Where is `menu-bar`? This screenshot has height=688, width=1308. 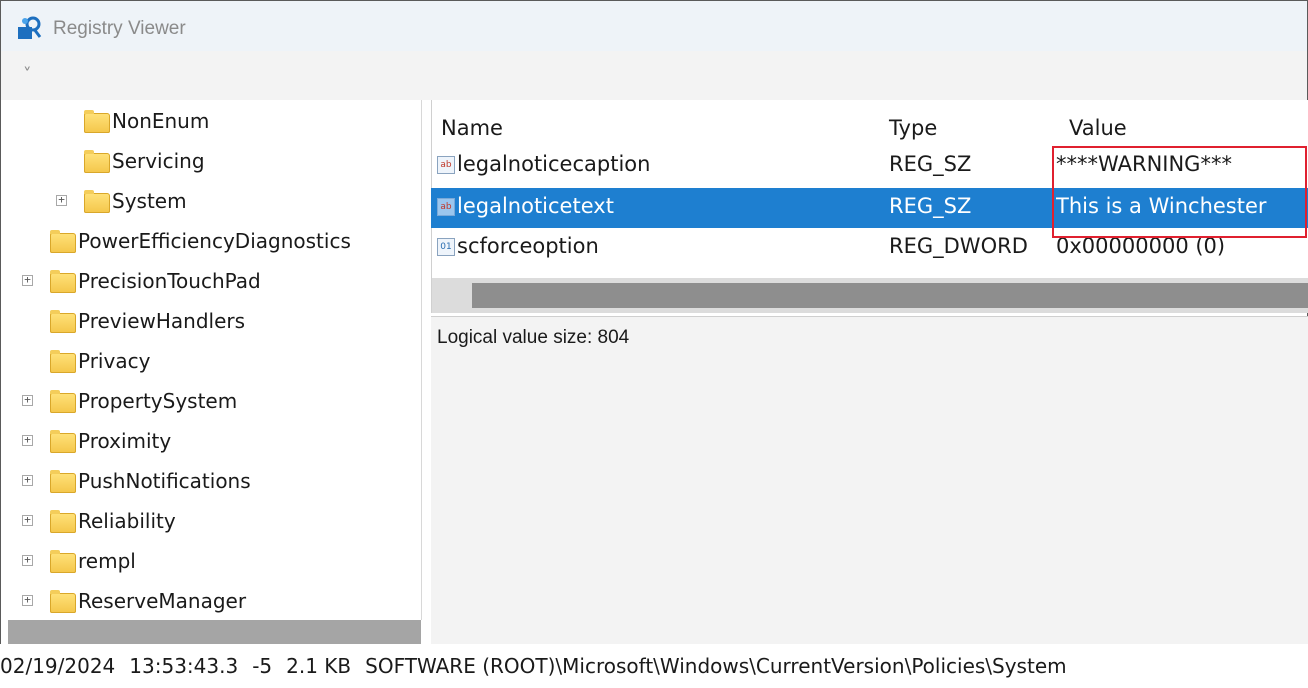 menu-bar is located at coordinates (654, 75).